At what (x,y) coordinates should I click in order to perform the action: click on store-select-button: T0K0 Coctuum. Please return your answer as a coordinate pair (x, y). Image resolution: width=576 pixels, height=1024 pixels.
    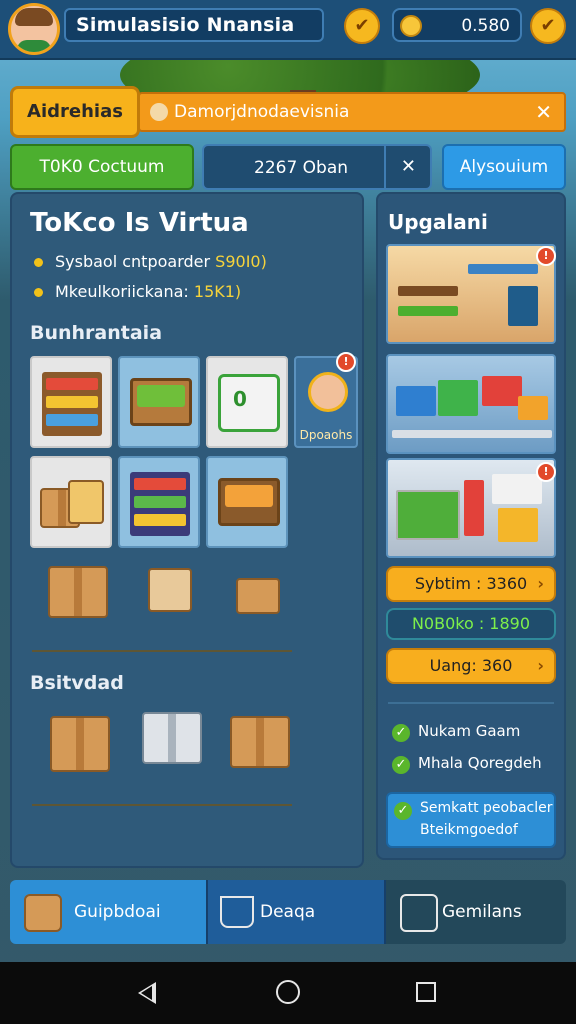
    Looking at the image, I should click on (102, 167).